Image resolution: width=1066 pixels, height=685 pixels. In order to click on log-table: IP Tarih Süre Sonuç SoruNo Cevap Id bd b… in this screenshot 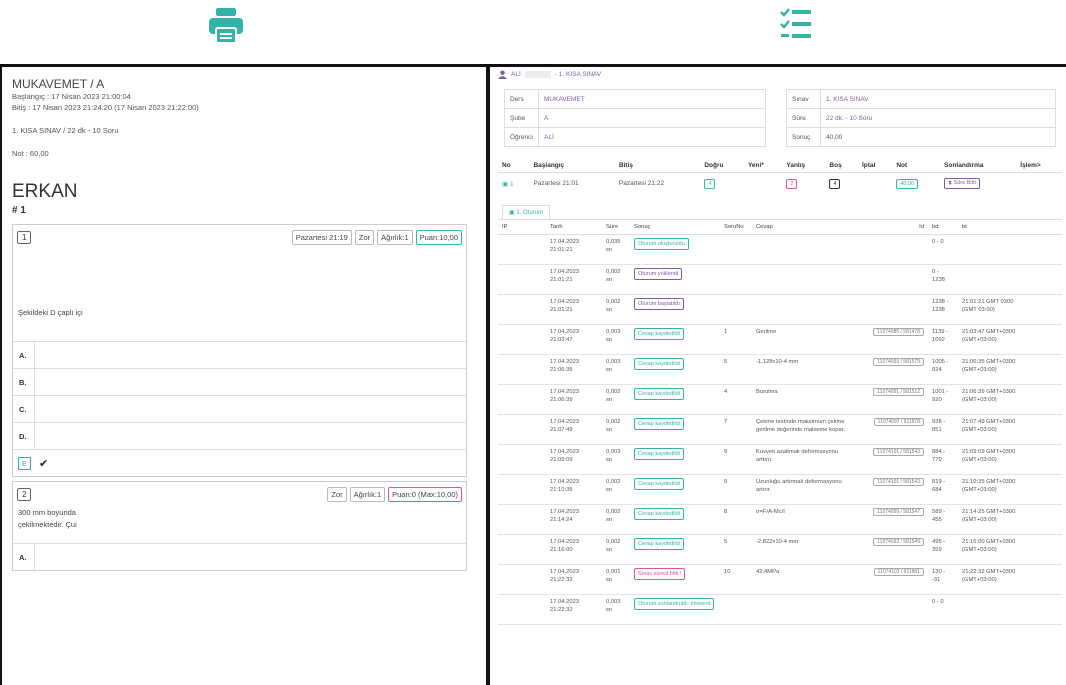, I will do `click(780, 226)`.